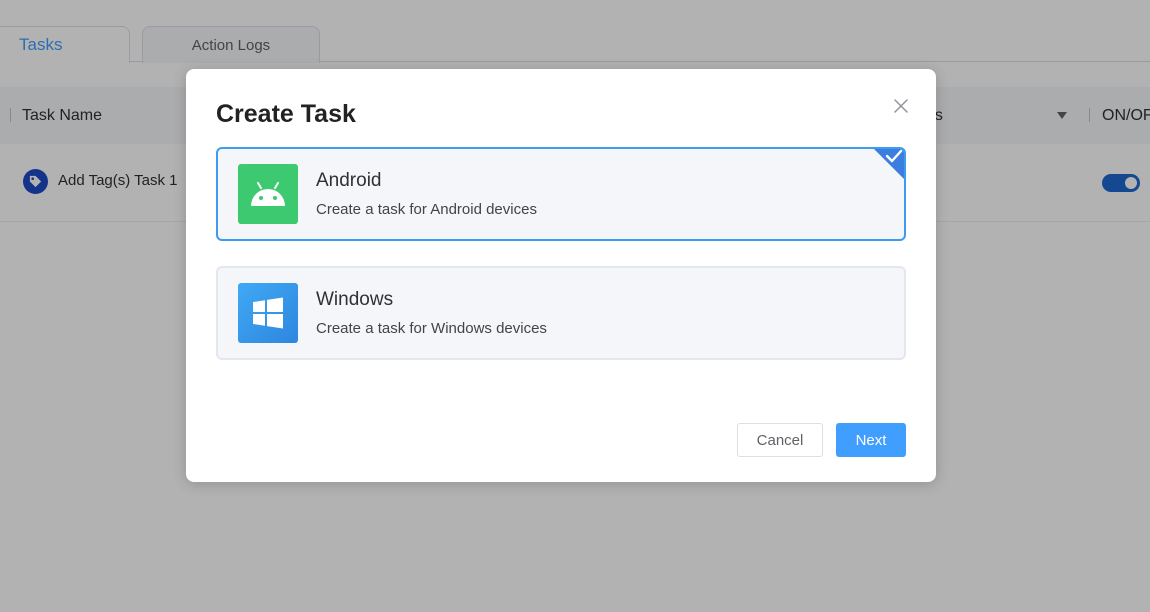 The width and height of the screenshot is (1150, 612). Describe the element at coordinates (780, 440) in the screenshot. I see `cancel-button: Cancel` at that location.